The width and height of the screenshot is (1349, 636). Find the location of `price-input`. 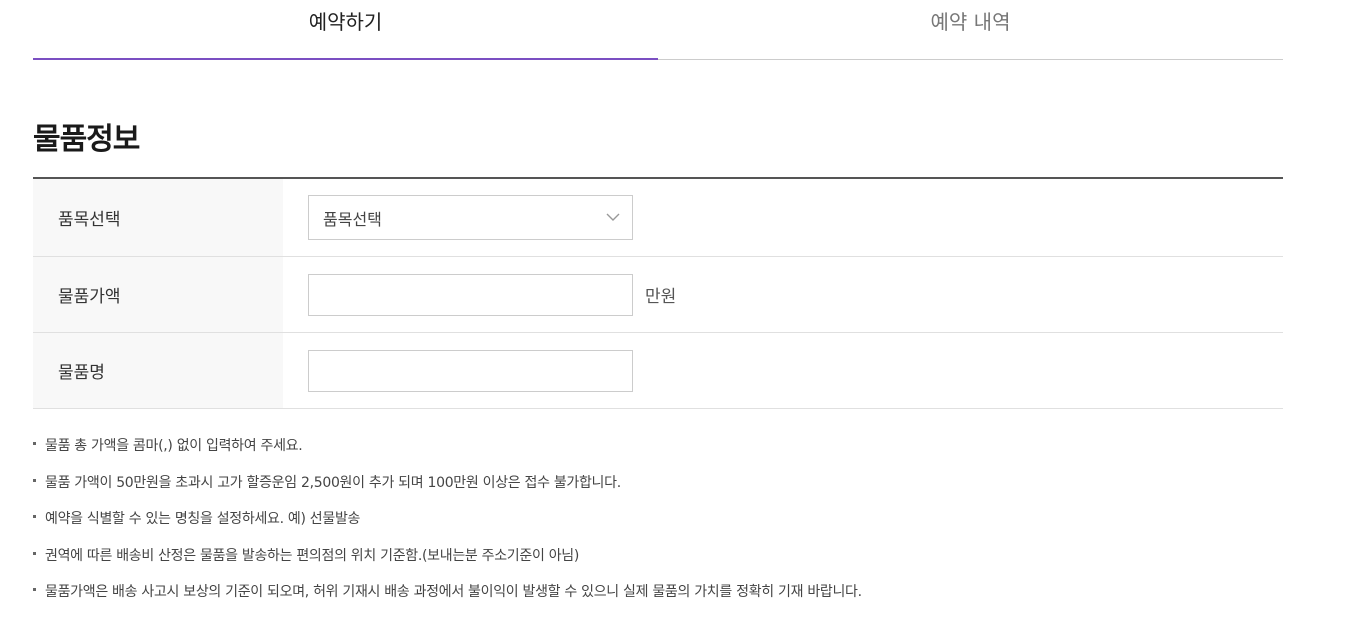

price-input is located at coordinates (470, 294).